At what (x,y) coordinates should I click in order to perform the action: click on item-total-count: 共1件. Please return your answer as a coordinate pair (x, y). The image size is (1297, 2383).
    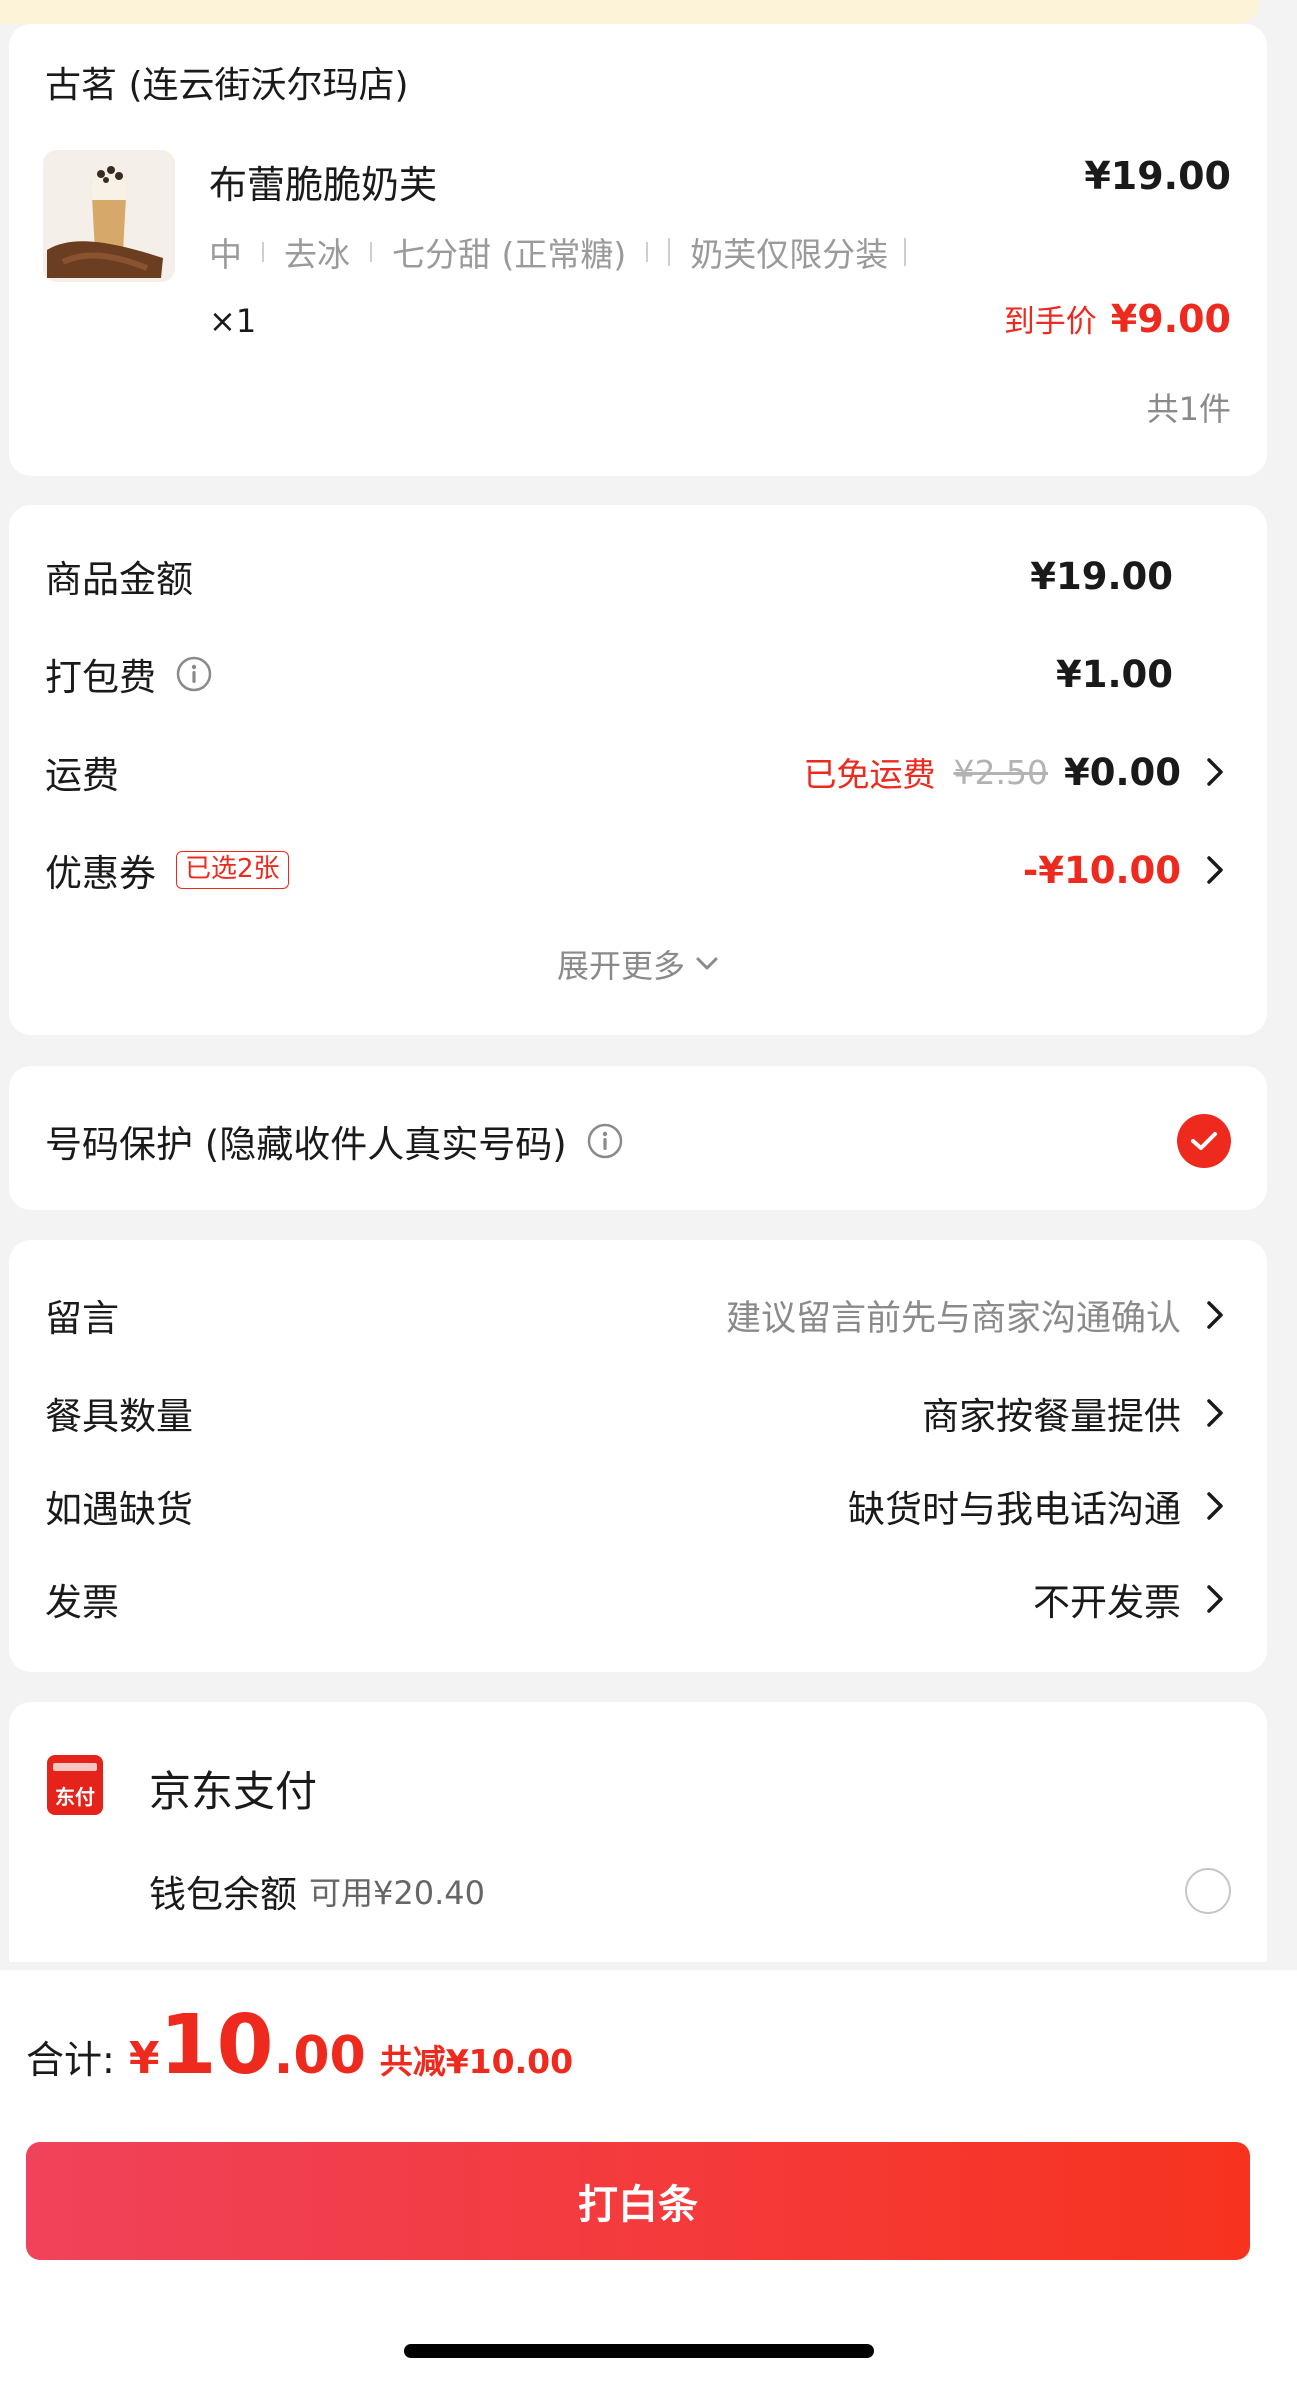
    Looking at the image, I should click on (1188, 409).